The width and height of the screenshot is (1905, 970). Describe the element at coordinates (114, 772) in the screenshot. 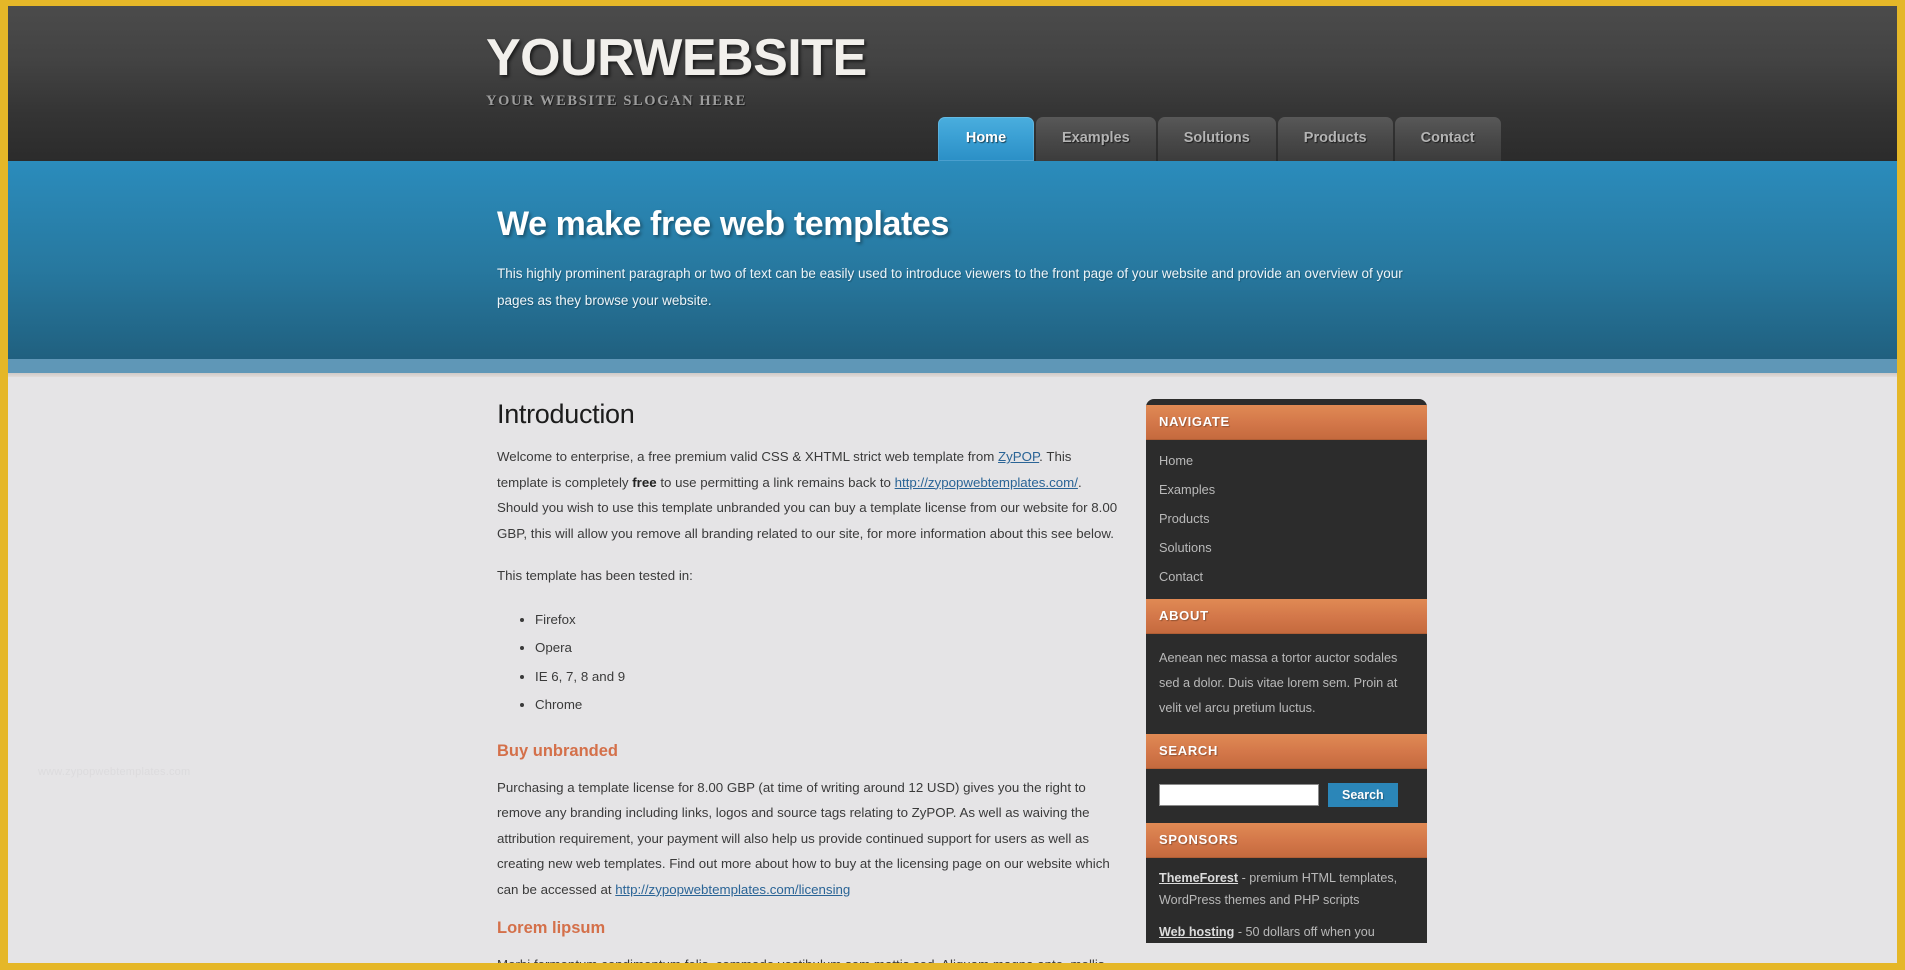

I see `watermark: www.zypopwebtemplates.com` at that location.